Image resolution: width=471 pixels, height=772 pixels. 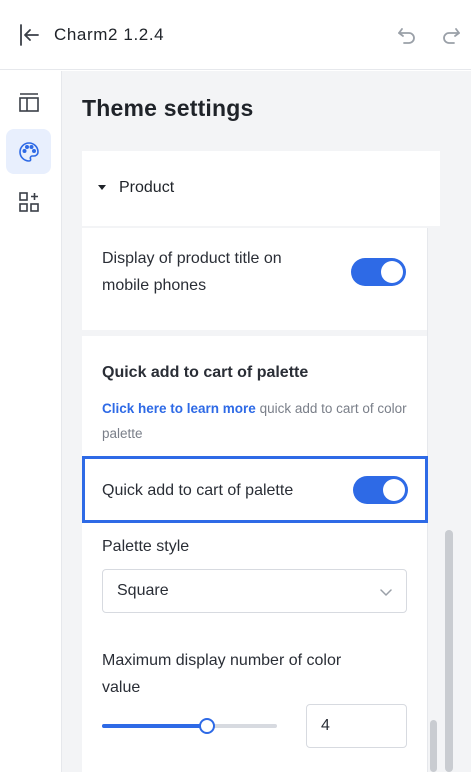 What do you see at coordinates (198, 490) in the screenshot?
I see `quick-add-toggle-label: Quick add to cart of palette` at bounding box center [198, 490].